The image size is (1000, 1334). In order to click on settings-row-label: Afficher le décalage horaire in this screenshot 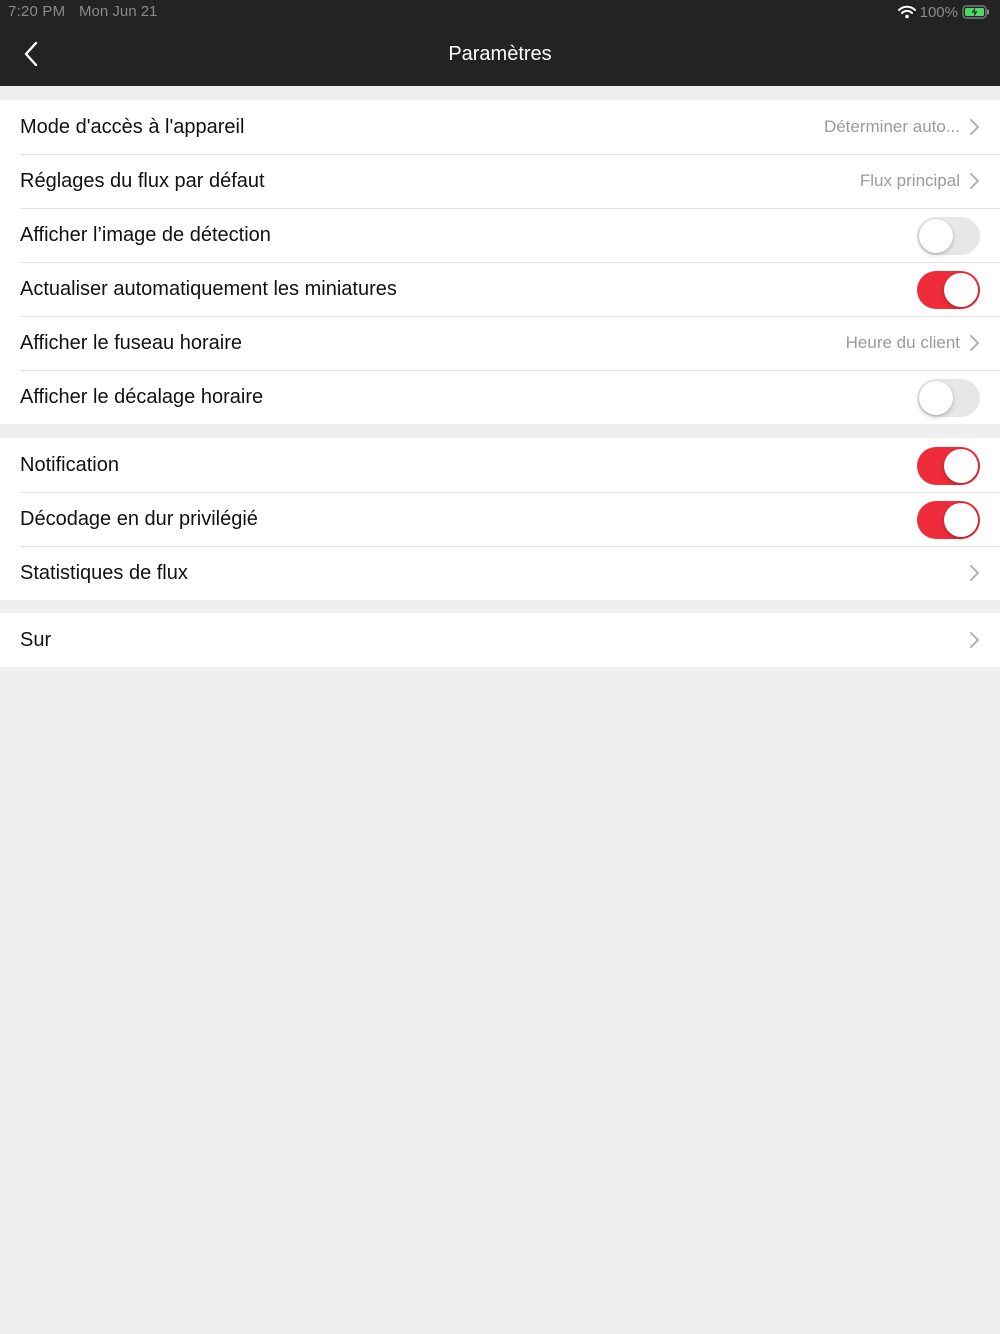, I will do `click(142, 397)`.